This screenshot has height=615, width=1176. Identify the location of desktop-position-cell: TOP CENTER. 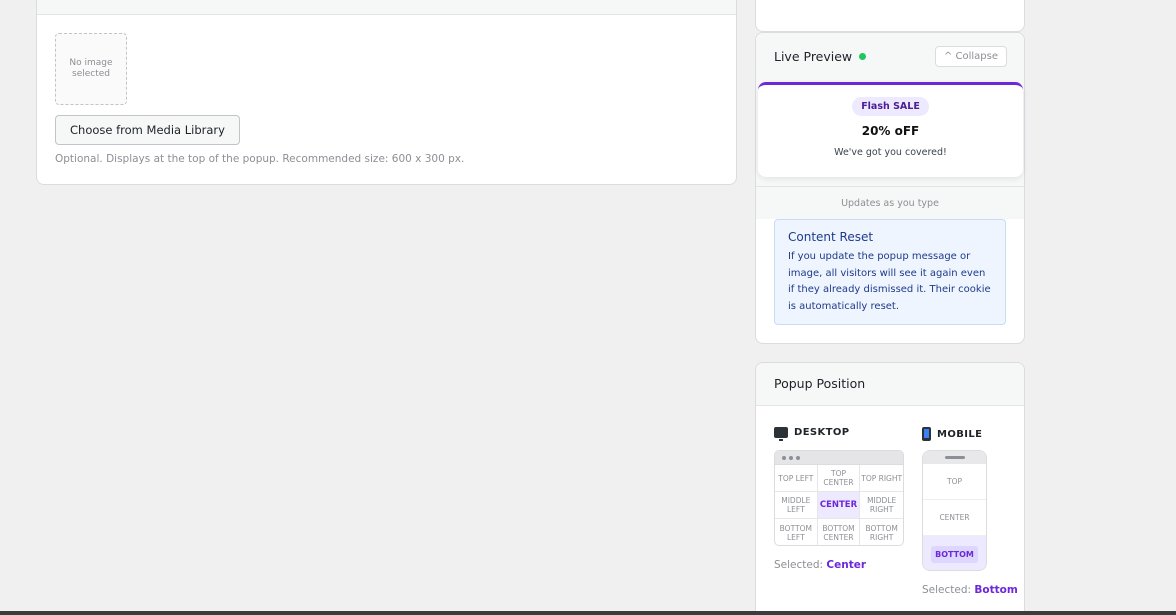
(839, 478).